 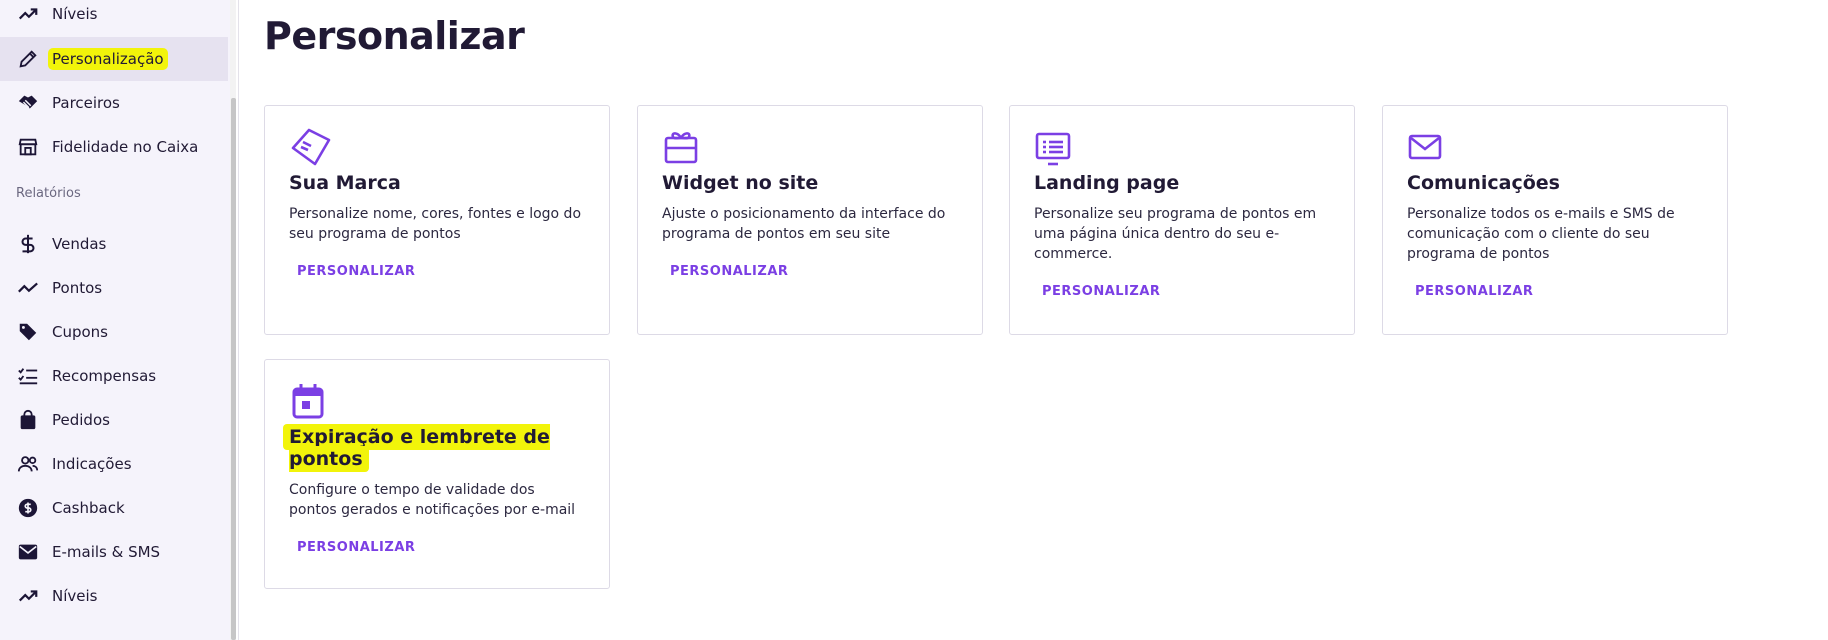 What do you see at coordinates (28, 332) in the screenshot?
I see `tag-icon` at bounding box center [28, 332].